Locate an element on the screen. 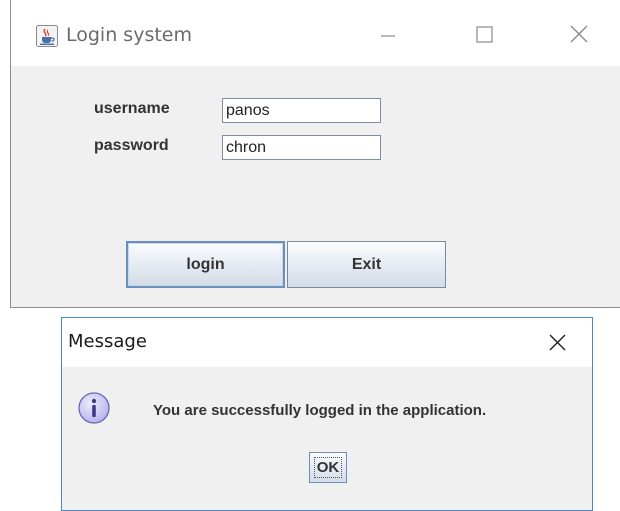 Image resolution: width=620 pixels, height=511 pixels. login-button: login is located at coordinates (205, 264).